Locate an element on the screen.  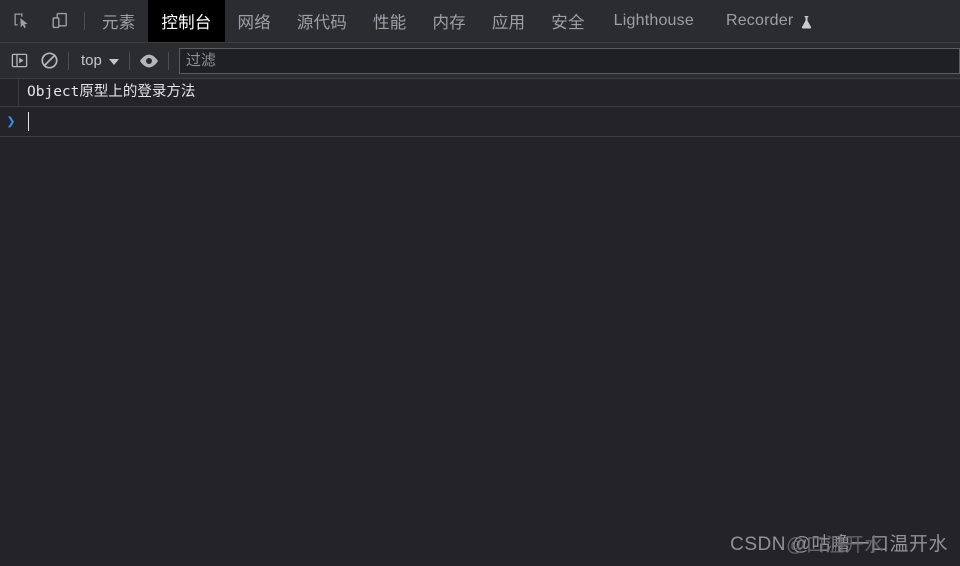
console-message-gutter is located at coordinates (9, 92).